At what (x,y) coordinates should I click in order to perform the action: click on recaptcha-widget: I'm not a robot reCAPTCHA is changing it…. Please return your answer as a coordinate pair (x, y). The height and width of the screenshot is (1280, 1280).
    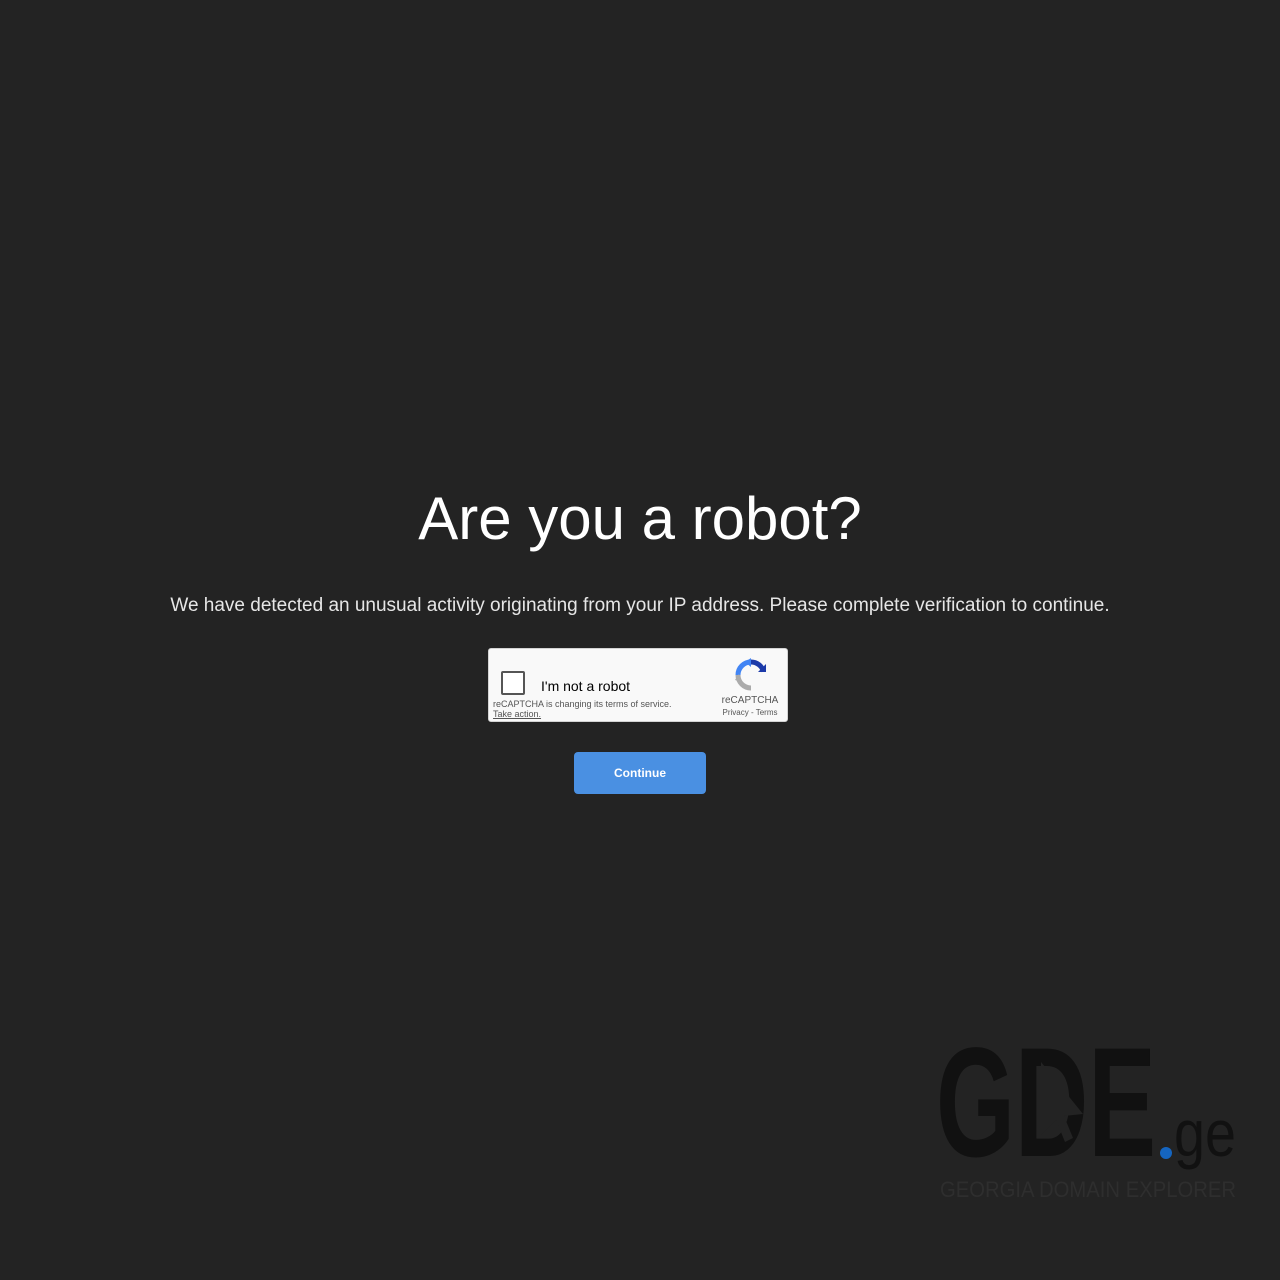
    Looking at the image, I should click on (638, 685).